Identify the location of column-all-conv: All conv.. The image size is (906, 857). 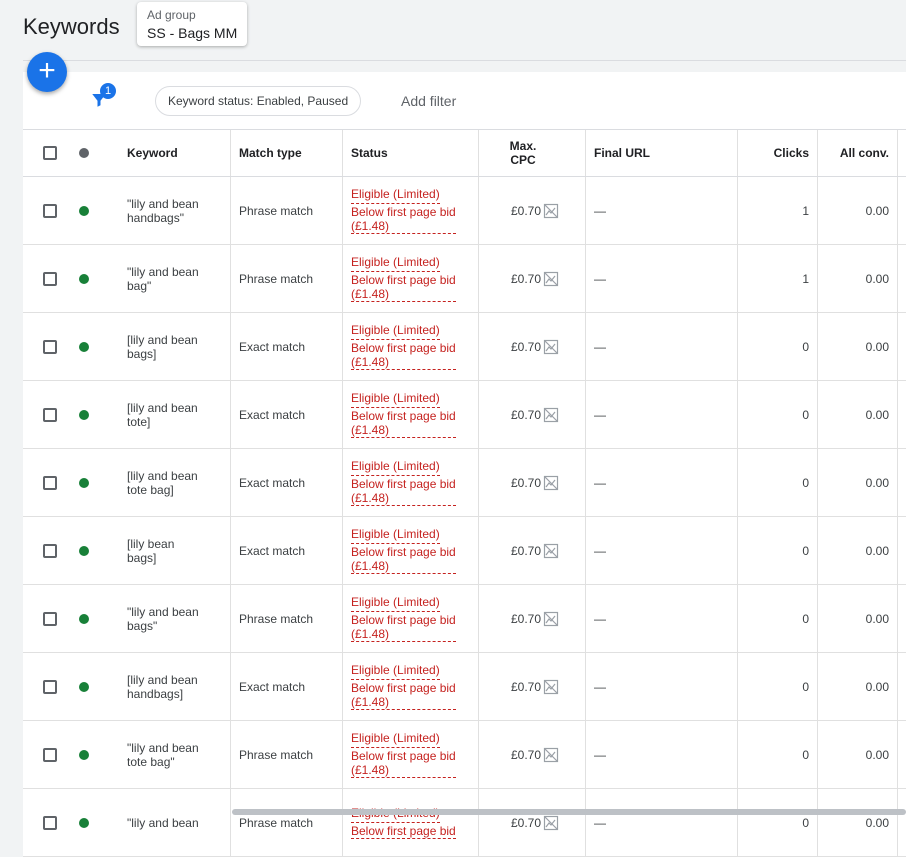
(856, 153).